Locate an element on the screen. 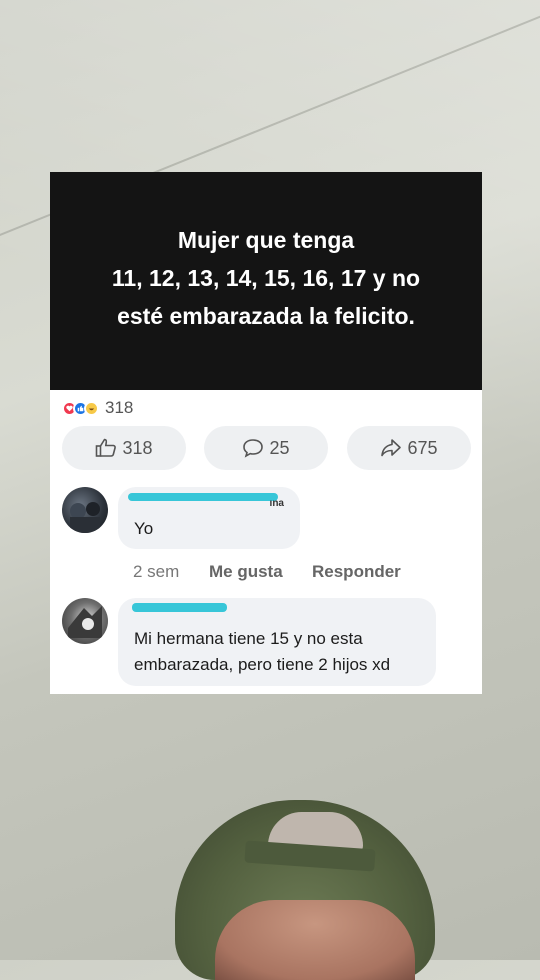  comment-time: 2 sem is located at coordinates (156, 571).